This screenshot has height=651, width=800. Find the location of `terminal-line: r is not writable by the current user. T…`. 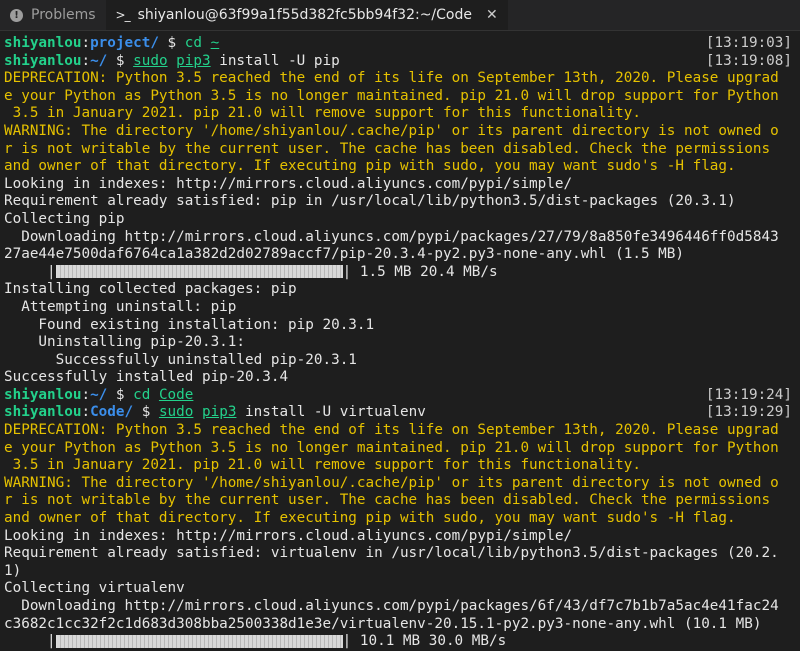

terminal-line: r is not writable by the current user. T… is located at coordinates (400, 150).